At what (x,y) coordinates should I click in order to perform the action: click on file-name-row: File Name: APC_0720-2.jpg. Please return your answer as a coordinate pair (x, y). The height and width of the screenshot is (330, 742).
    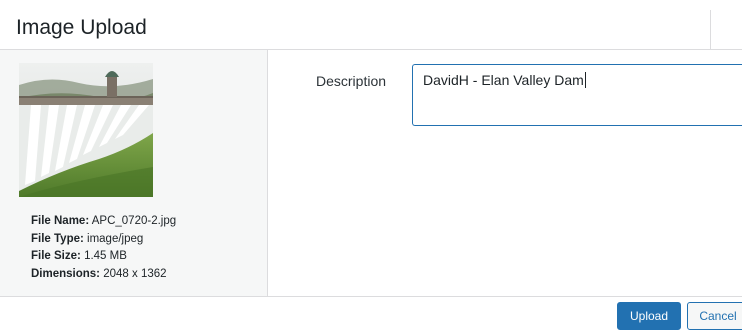
    Looking at the image, I should click on (103, 222).